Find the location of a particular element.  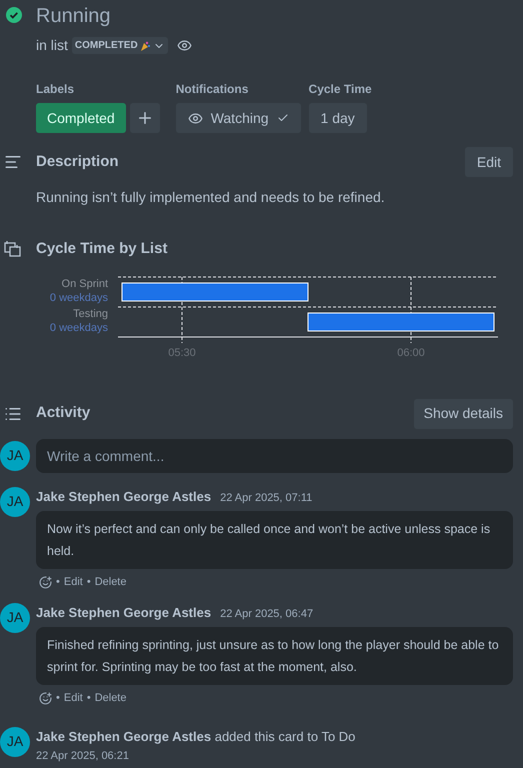

comment-time: 22 Apr 2025, 07:11 is located at coordinates (266, 498).